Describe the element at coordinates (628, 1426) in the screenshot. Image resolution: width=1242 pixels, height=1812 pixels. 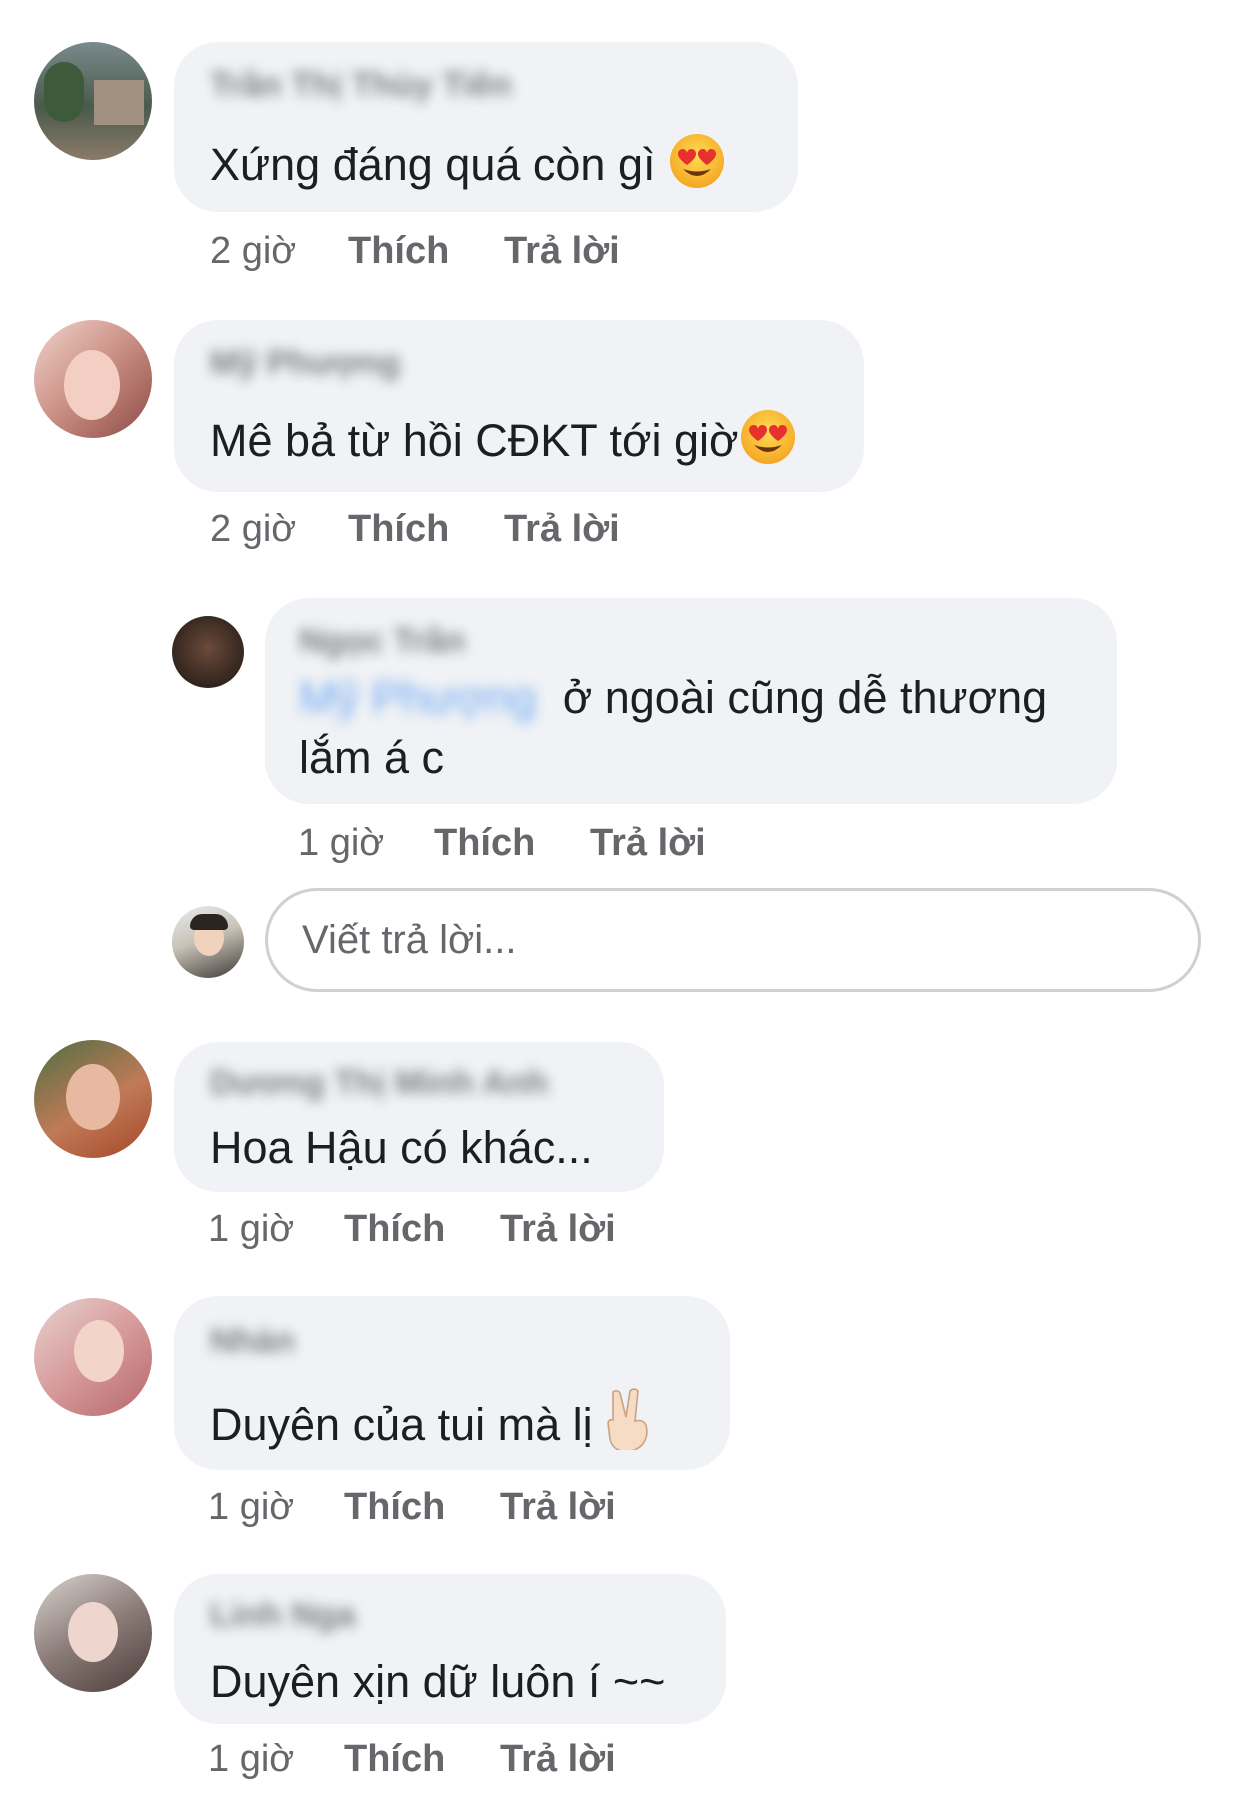
I see `victory-hand-emoji-icon` at that location.